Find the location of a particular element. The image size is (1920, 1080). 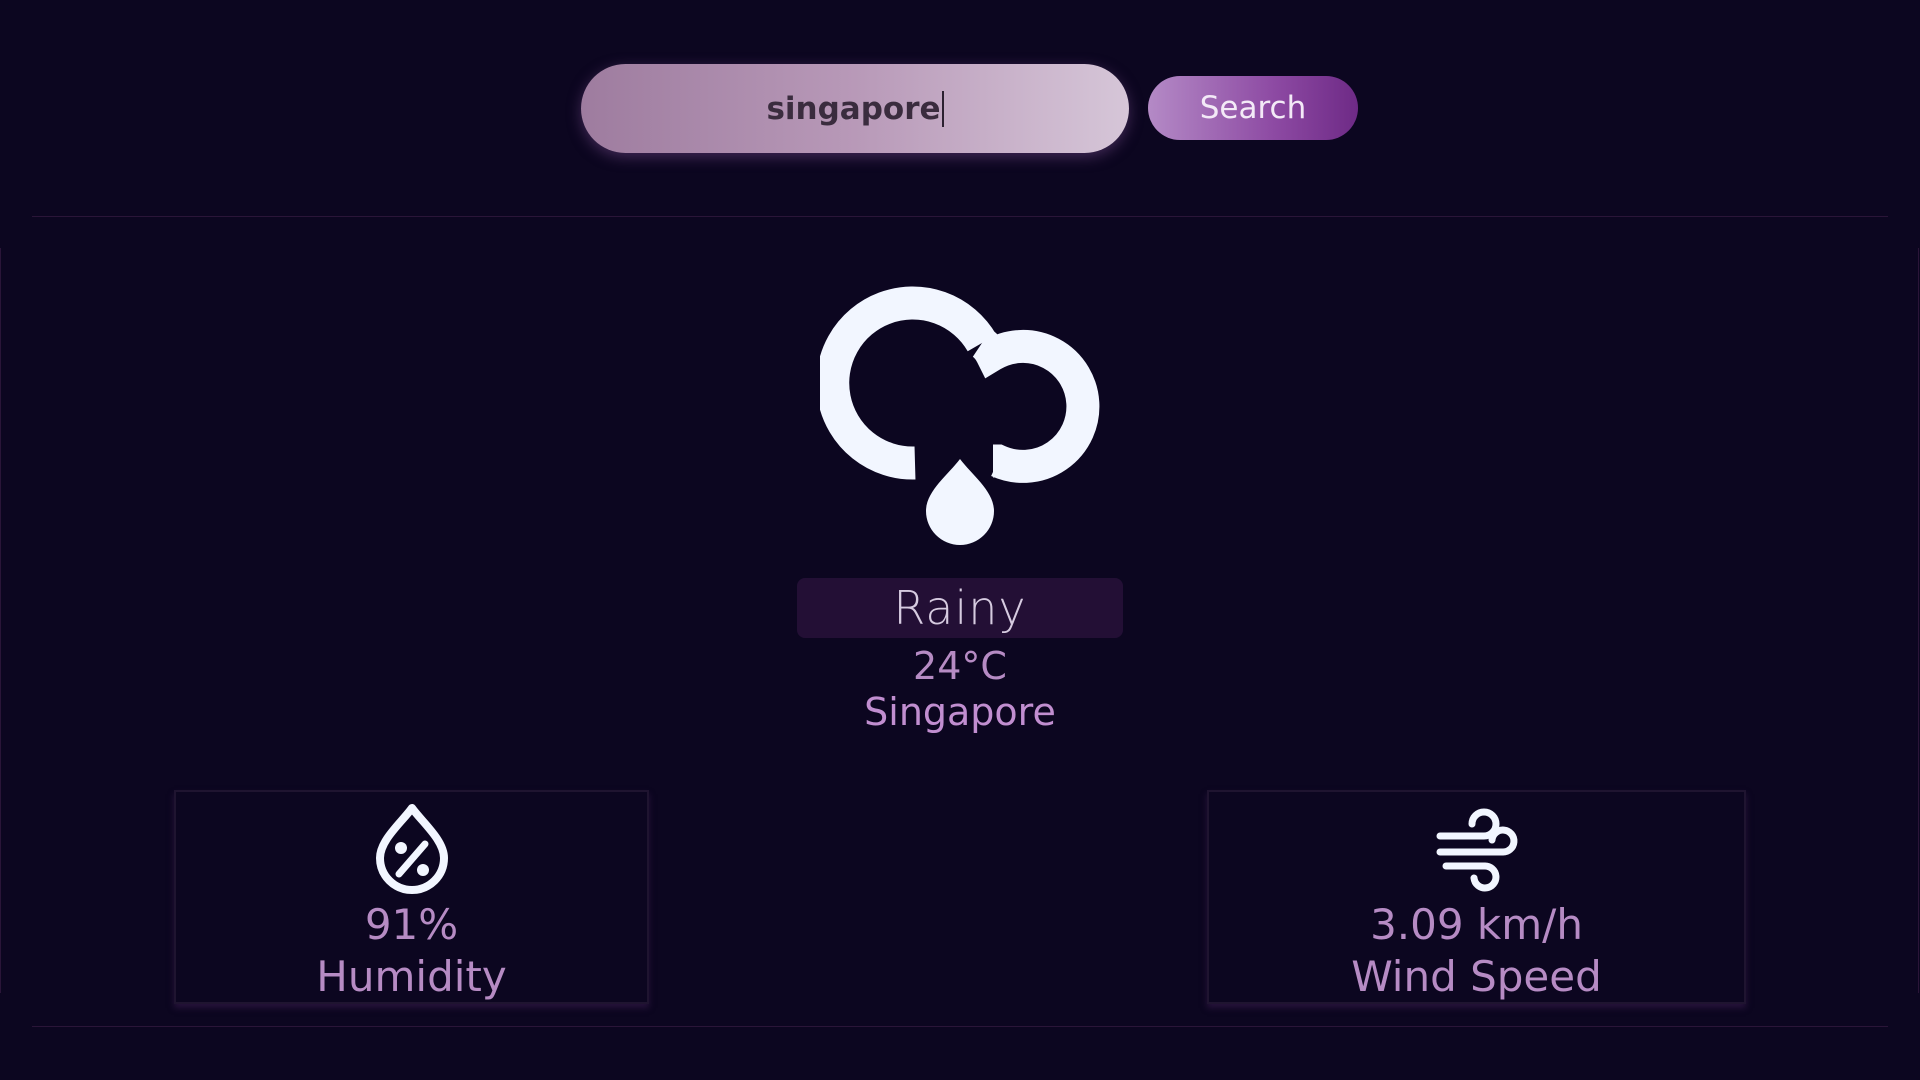

rain-cloud-icon is located at coordinates (960, 415).